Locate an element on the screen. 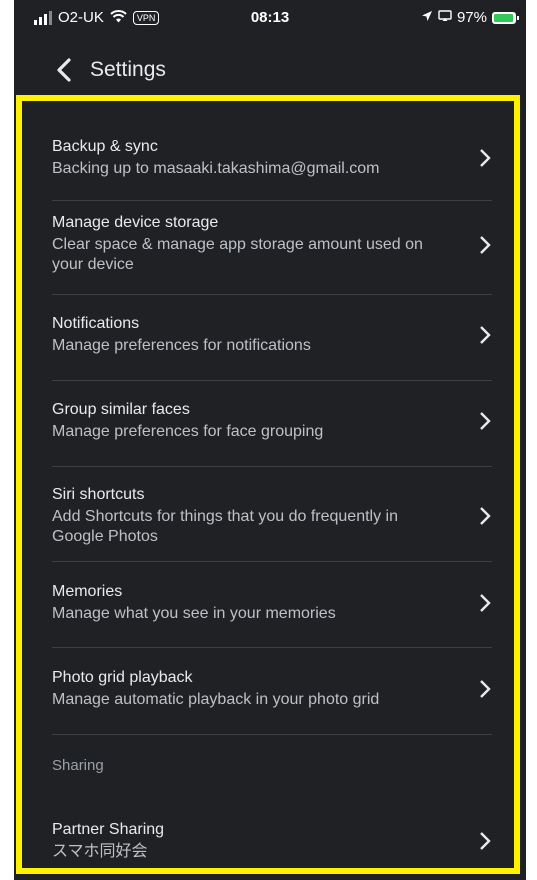 This screenshot has height=880, width=537. battery-icon is located at coordinates (505, 17).